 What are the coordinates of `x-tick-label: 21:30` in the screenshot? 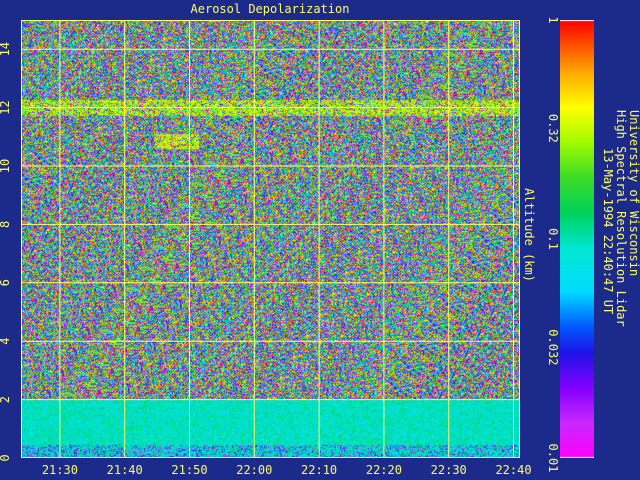 It's located at (60, 470).